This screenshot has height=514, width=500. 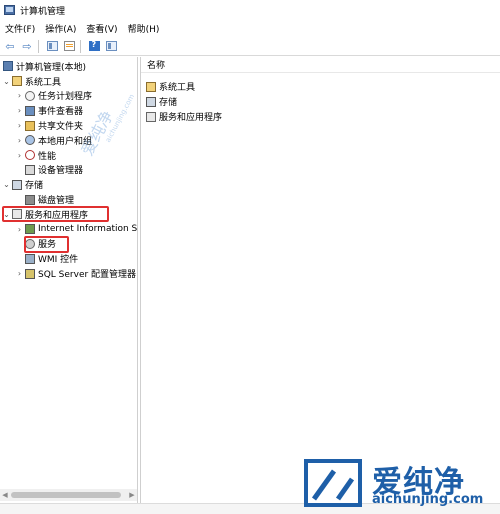 I want to click on details-list: 系统工具 存储 服务和应用程序, so click(x=183, y=101).